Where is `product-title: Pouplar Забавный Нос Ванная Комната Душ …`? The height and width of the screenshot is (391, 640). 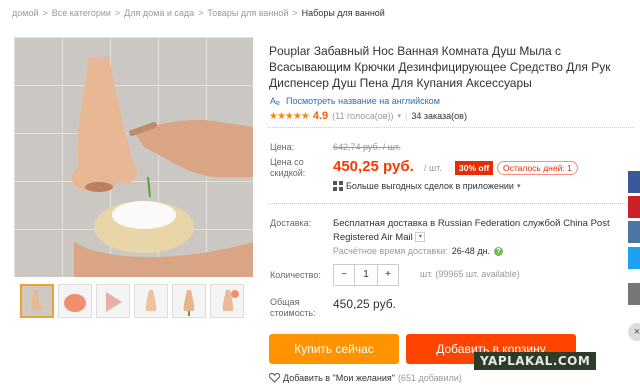 product-title: Pouplar Забавный Нос Ванная Комната Душ … is located at coordinates (440, 67).